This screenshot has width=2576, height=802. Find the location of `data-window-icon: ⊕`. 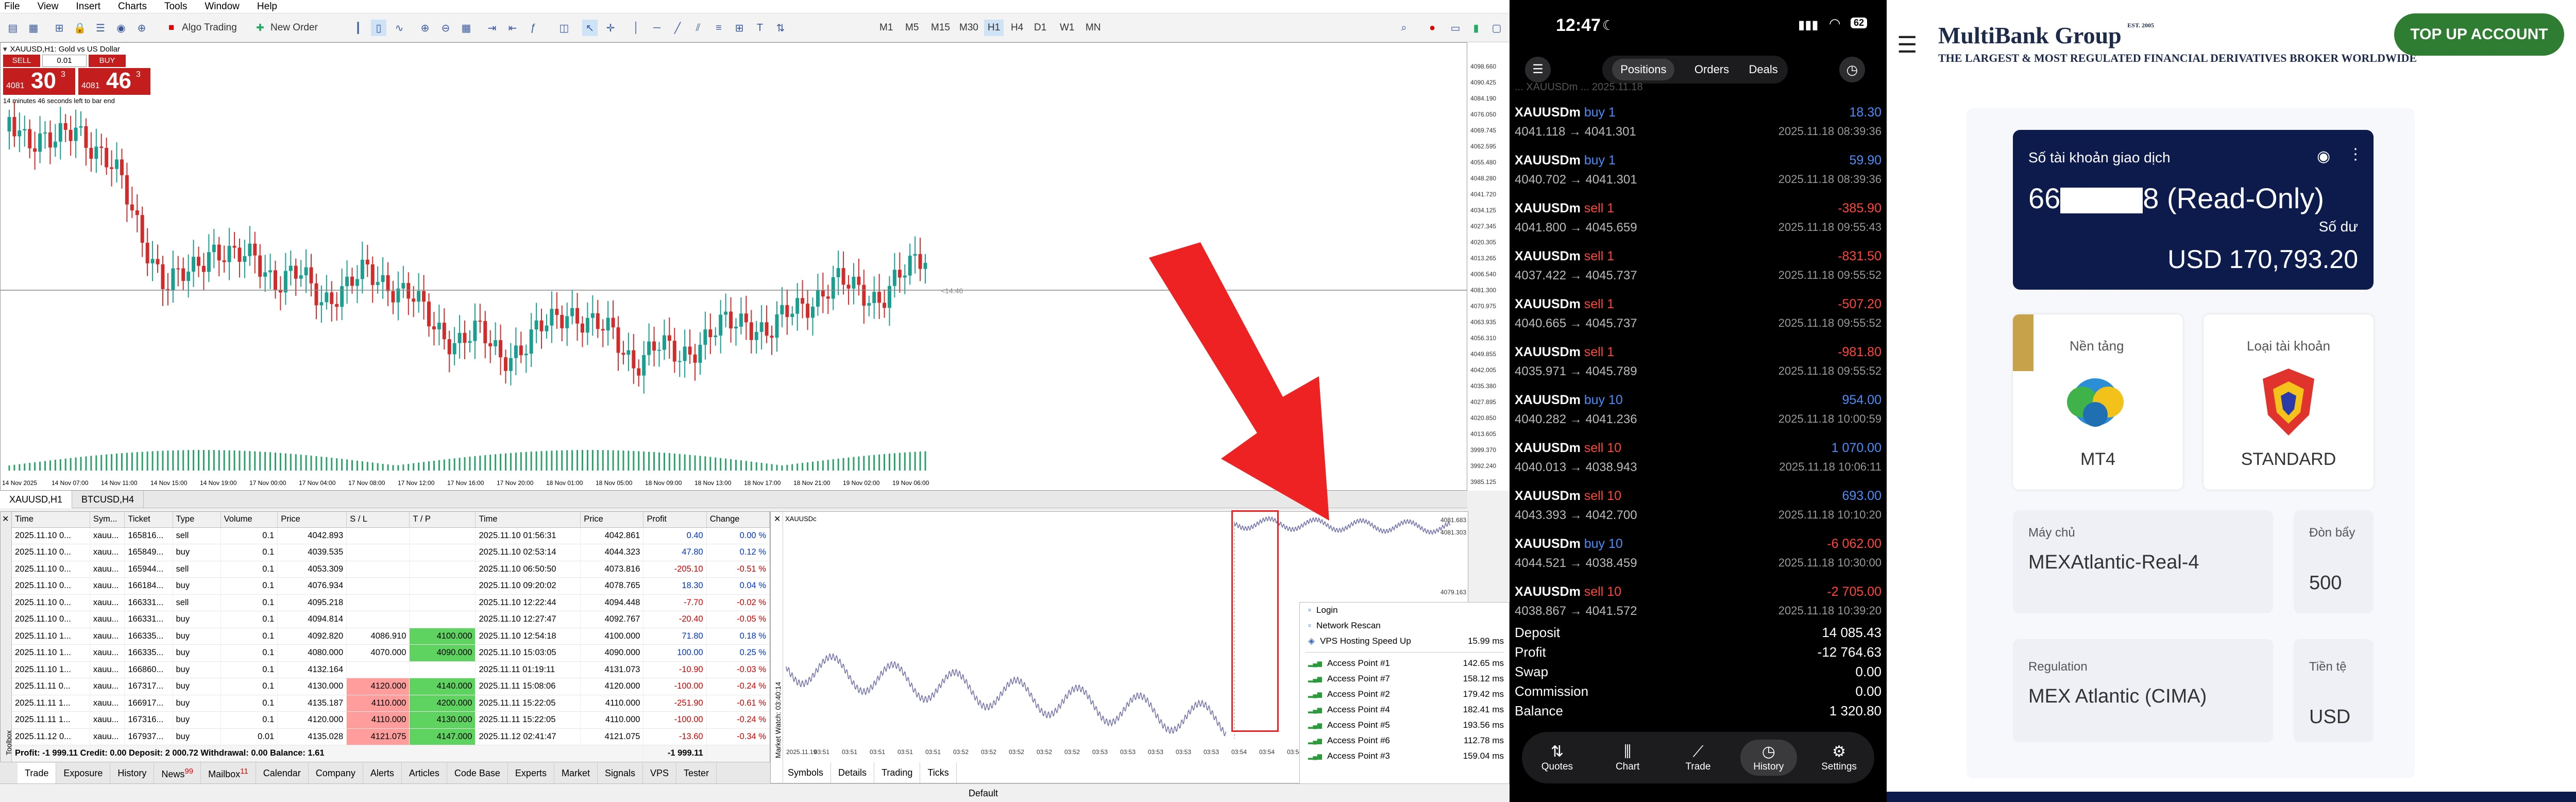

data-window-icon: ⊕ is located at coordinates (141, 28).